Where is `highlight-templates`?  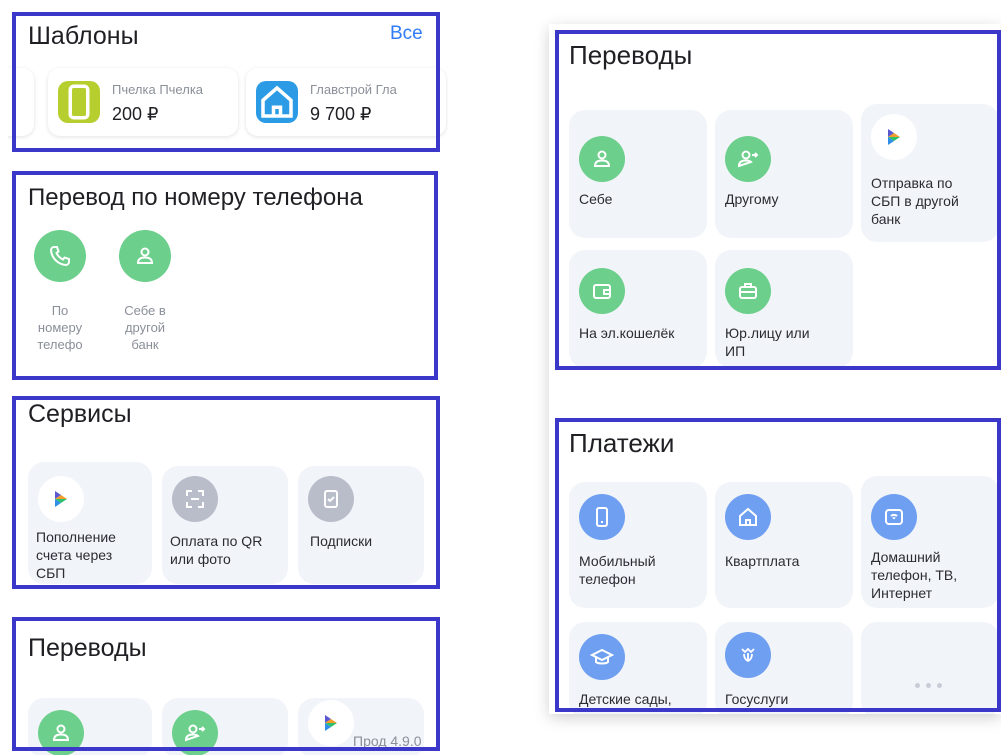 highlight-templates is located at coordinates (226, 82).